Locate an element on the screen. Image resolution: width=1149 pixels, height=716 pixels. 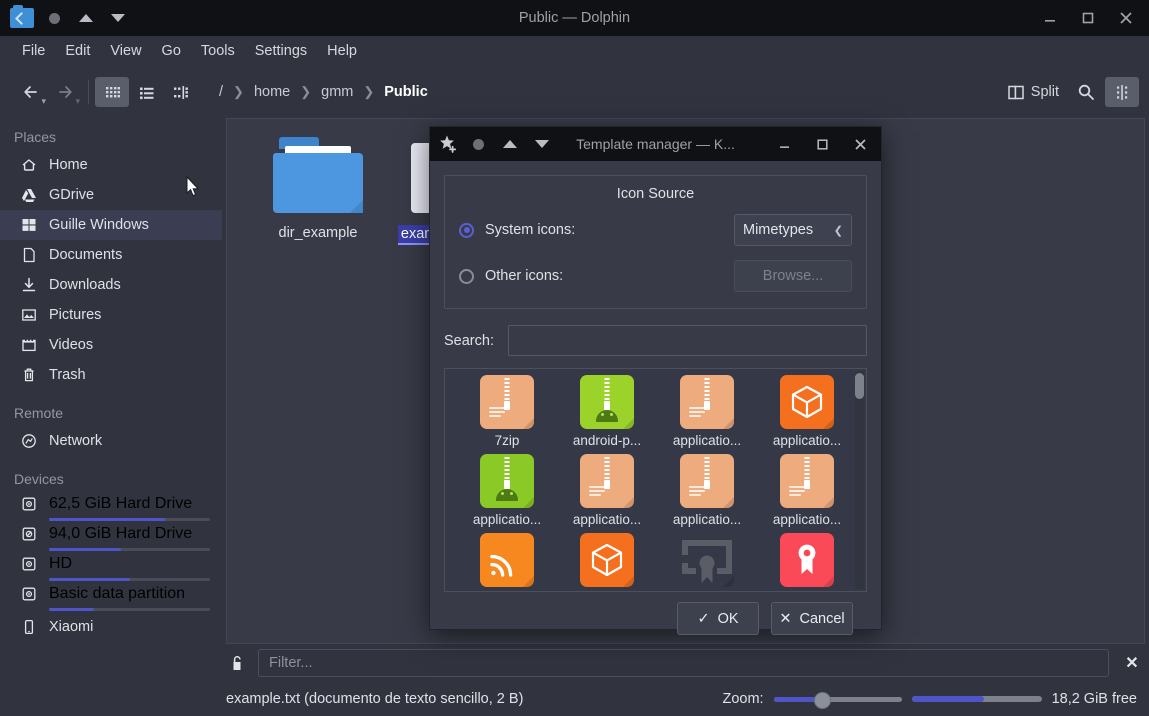
unlocked-icon is located at coordinates (237, 663).